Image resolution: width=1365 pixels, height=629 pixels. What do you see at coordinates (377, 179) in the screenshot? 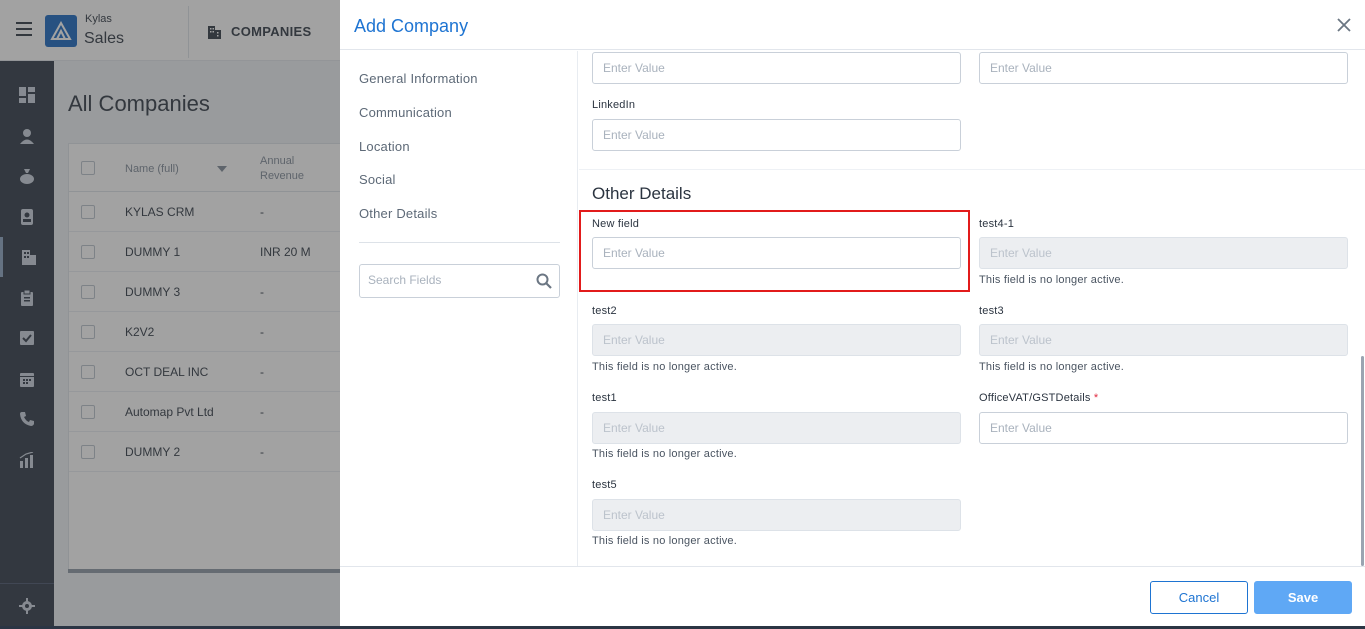
I see `nav-social: Social` at bounding box center [377, 179].